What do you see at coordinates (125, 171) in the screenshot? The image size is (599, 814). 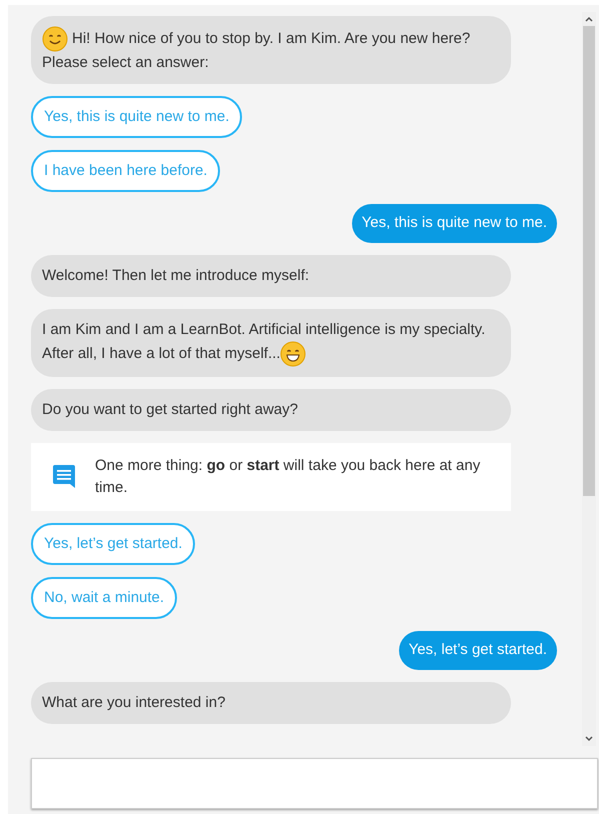 I see `answer-option-button: I have been here before.` at bounding box center [125, 171].